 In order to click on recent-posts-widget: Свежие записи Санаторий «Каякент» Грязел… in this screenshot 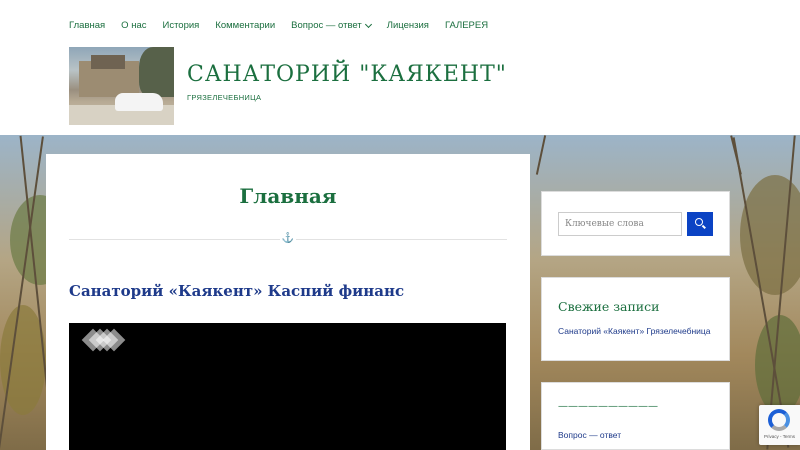, I will do `click(635, 319)`.